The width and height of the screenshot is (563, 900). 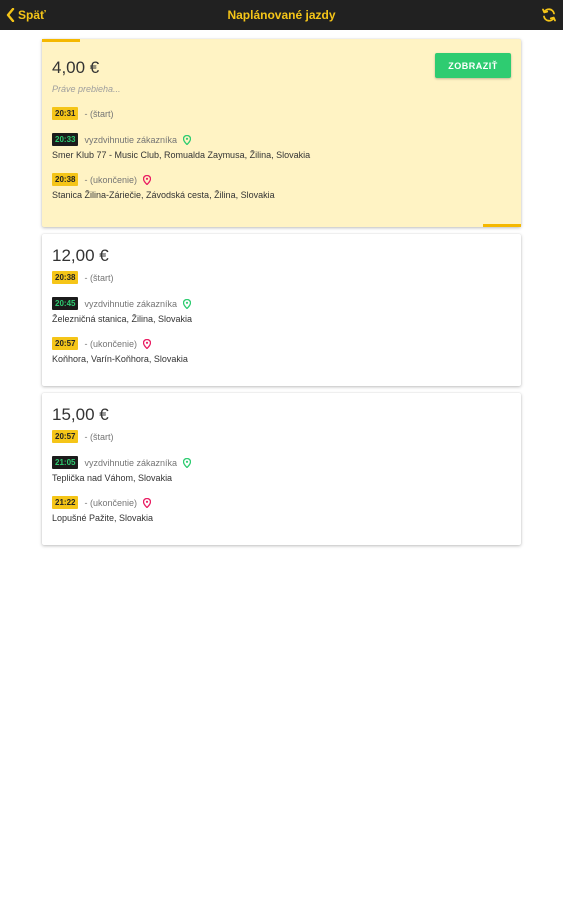 What do you see at coordinates (281, 179) in the screenshot?
I see `end-row: 20:38 - (ukončenie)` at bounding box center [281, 179].